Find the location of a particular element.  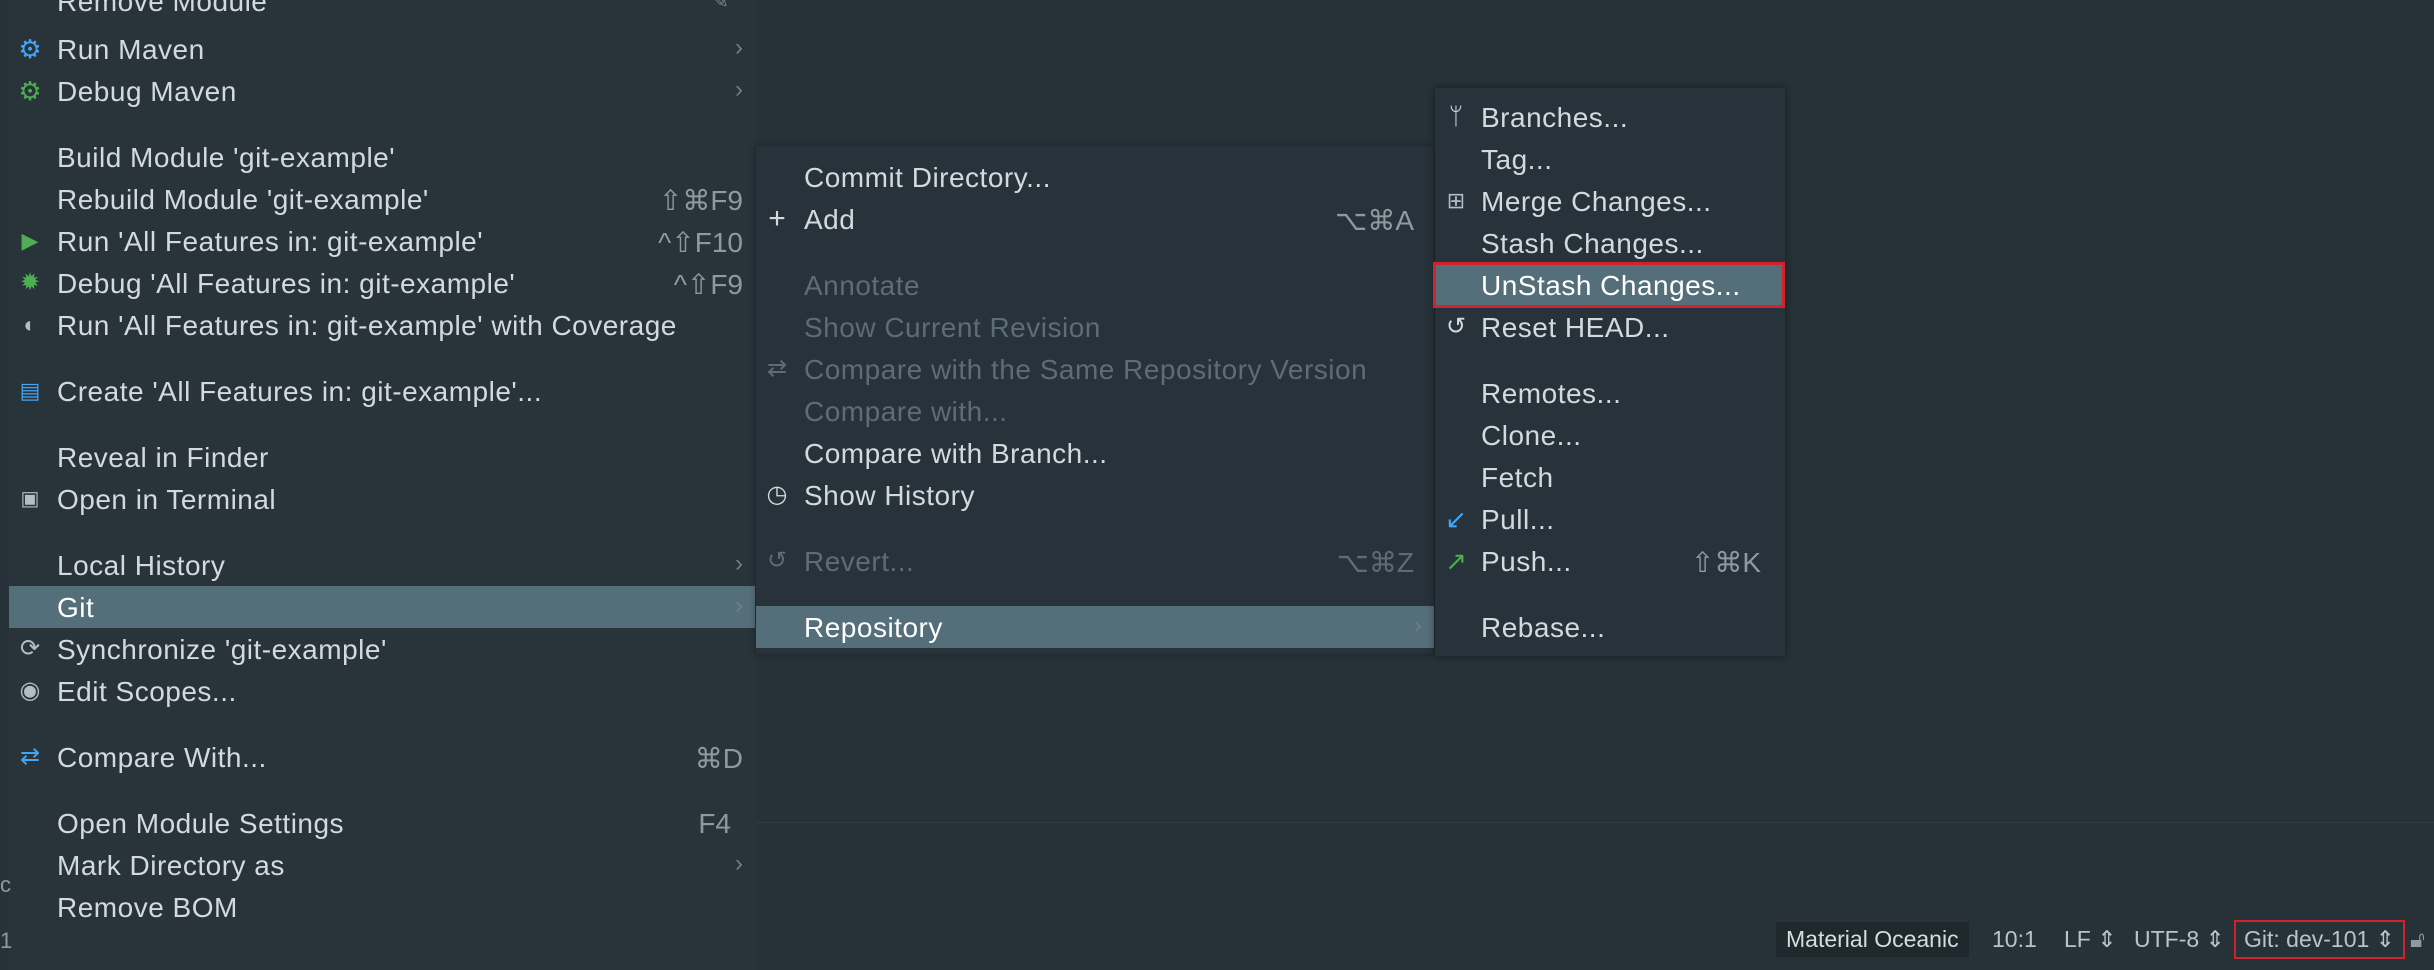

menu-item-label: Compare with the Same Repository Version is located at coordinates (1085, 370).